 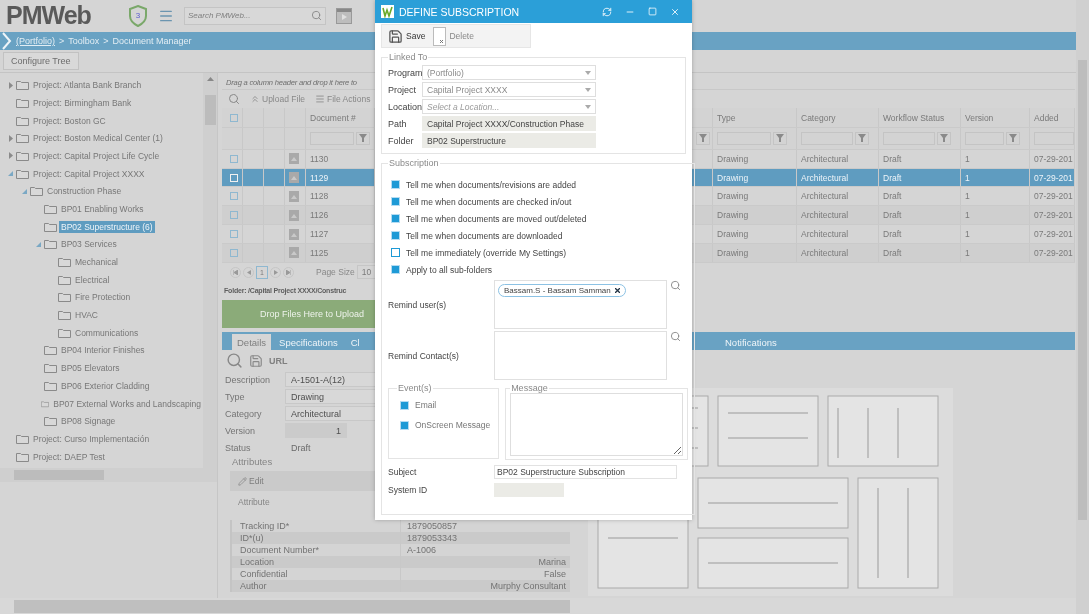 What do you see at coordinates (319, 234) in the screenshot?
I see `table-cell: 1127` at bounding box center [319, 234].